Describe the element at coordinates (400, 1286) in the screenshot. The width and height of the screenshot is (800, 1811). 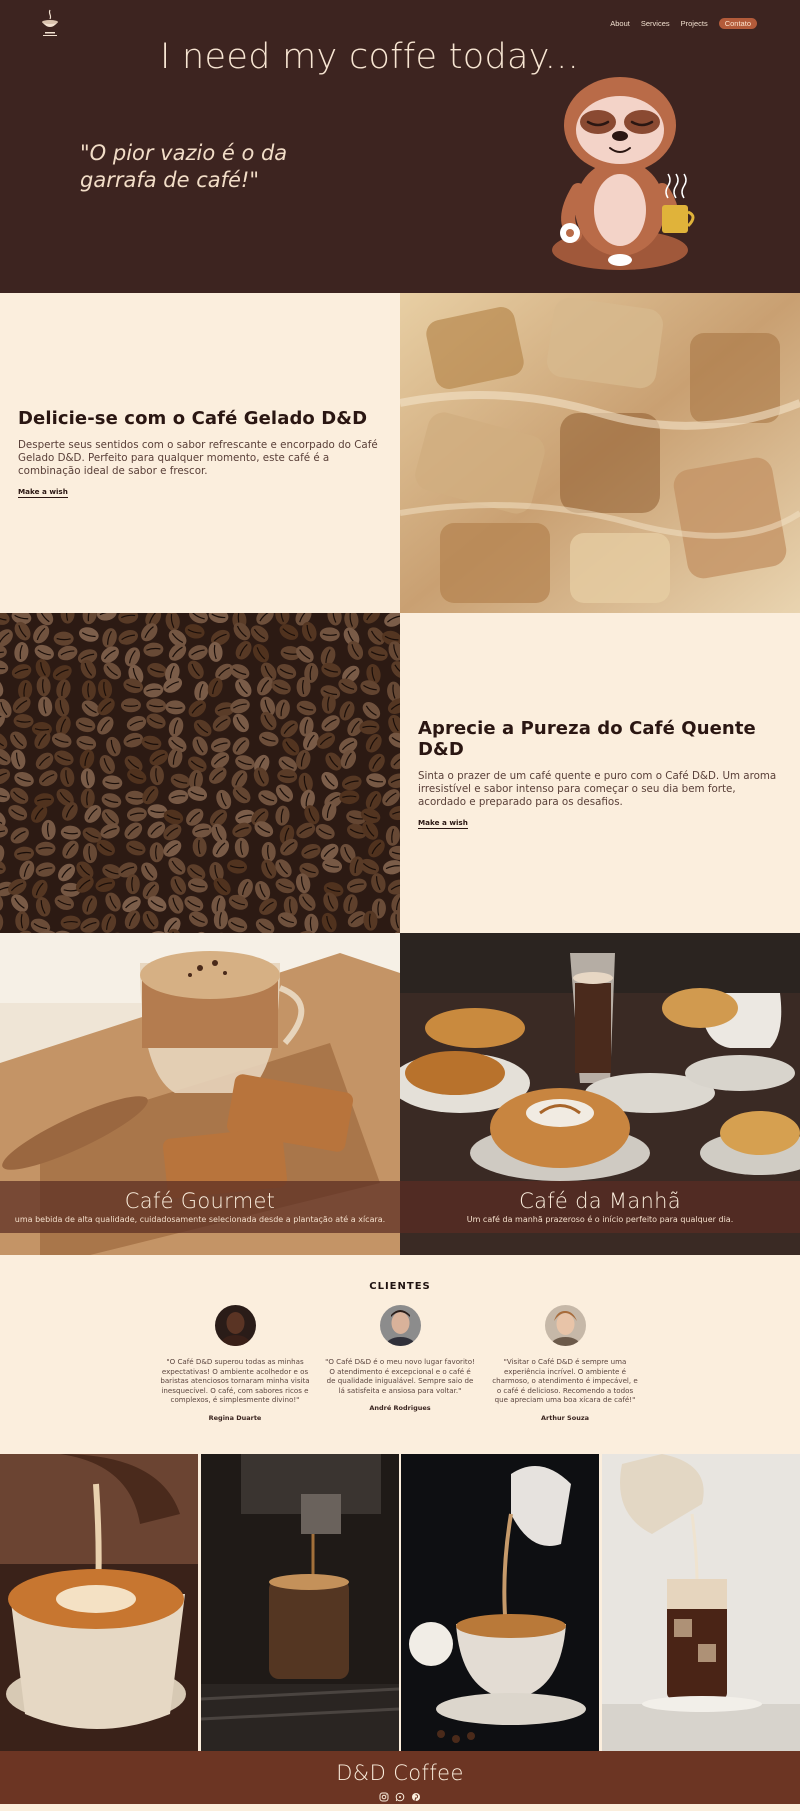
I see `clients-heading: CLIENTES` at that location.